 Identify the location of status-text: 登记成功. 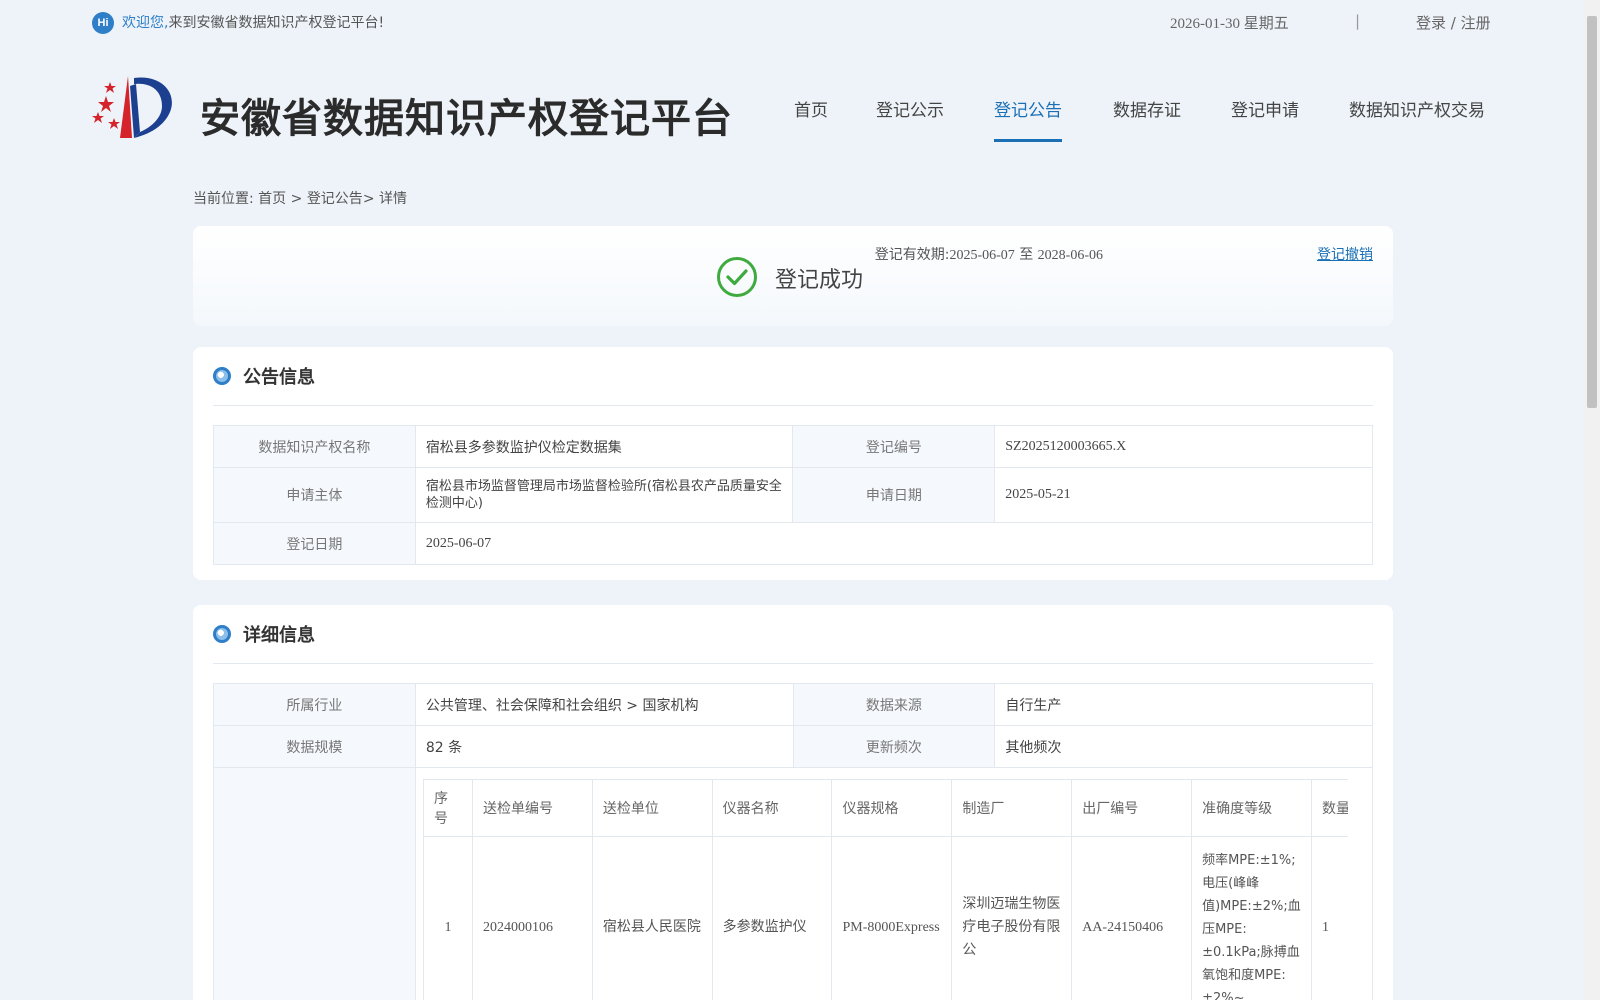
(819, 280).